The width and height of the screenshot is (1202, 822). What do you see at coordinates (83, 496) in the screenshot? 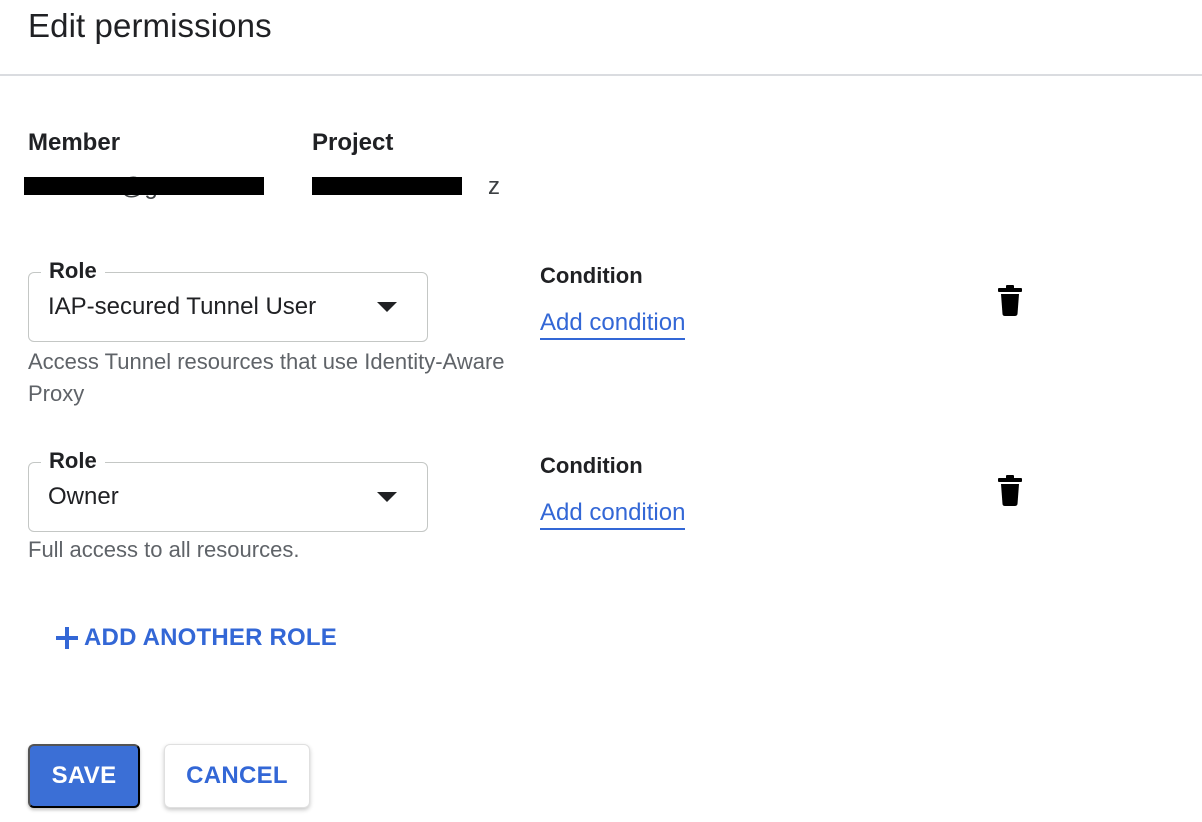
I see `role-select-value: Owner` at bounding box center [83, 496].